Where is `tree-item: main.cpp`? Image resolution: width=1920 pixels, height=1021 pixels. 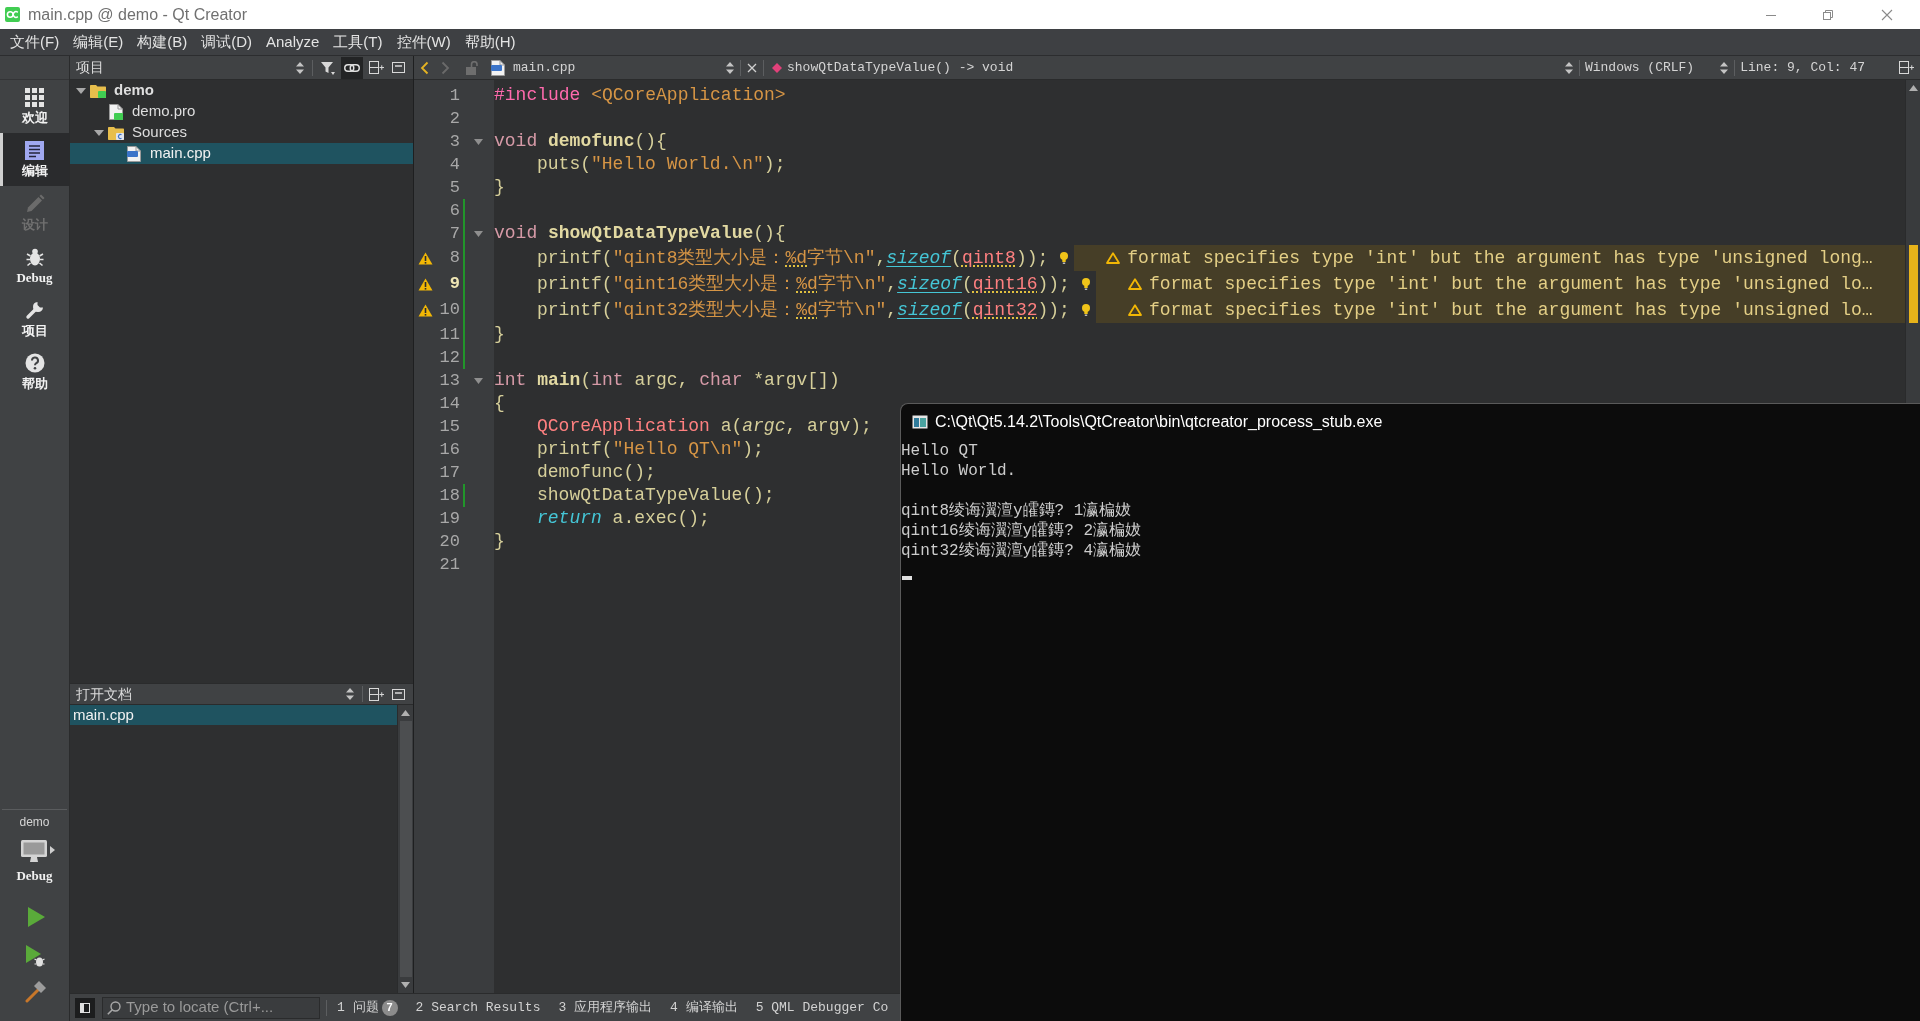 tree-item: main.cpp is located at coordinates (241, 153).